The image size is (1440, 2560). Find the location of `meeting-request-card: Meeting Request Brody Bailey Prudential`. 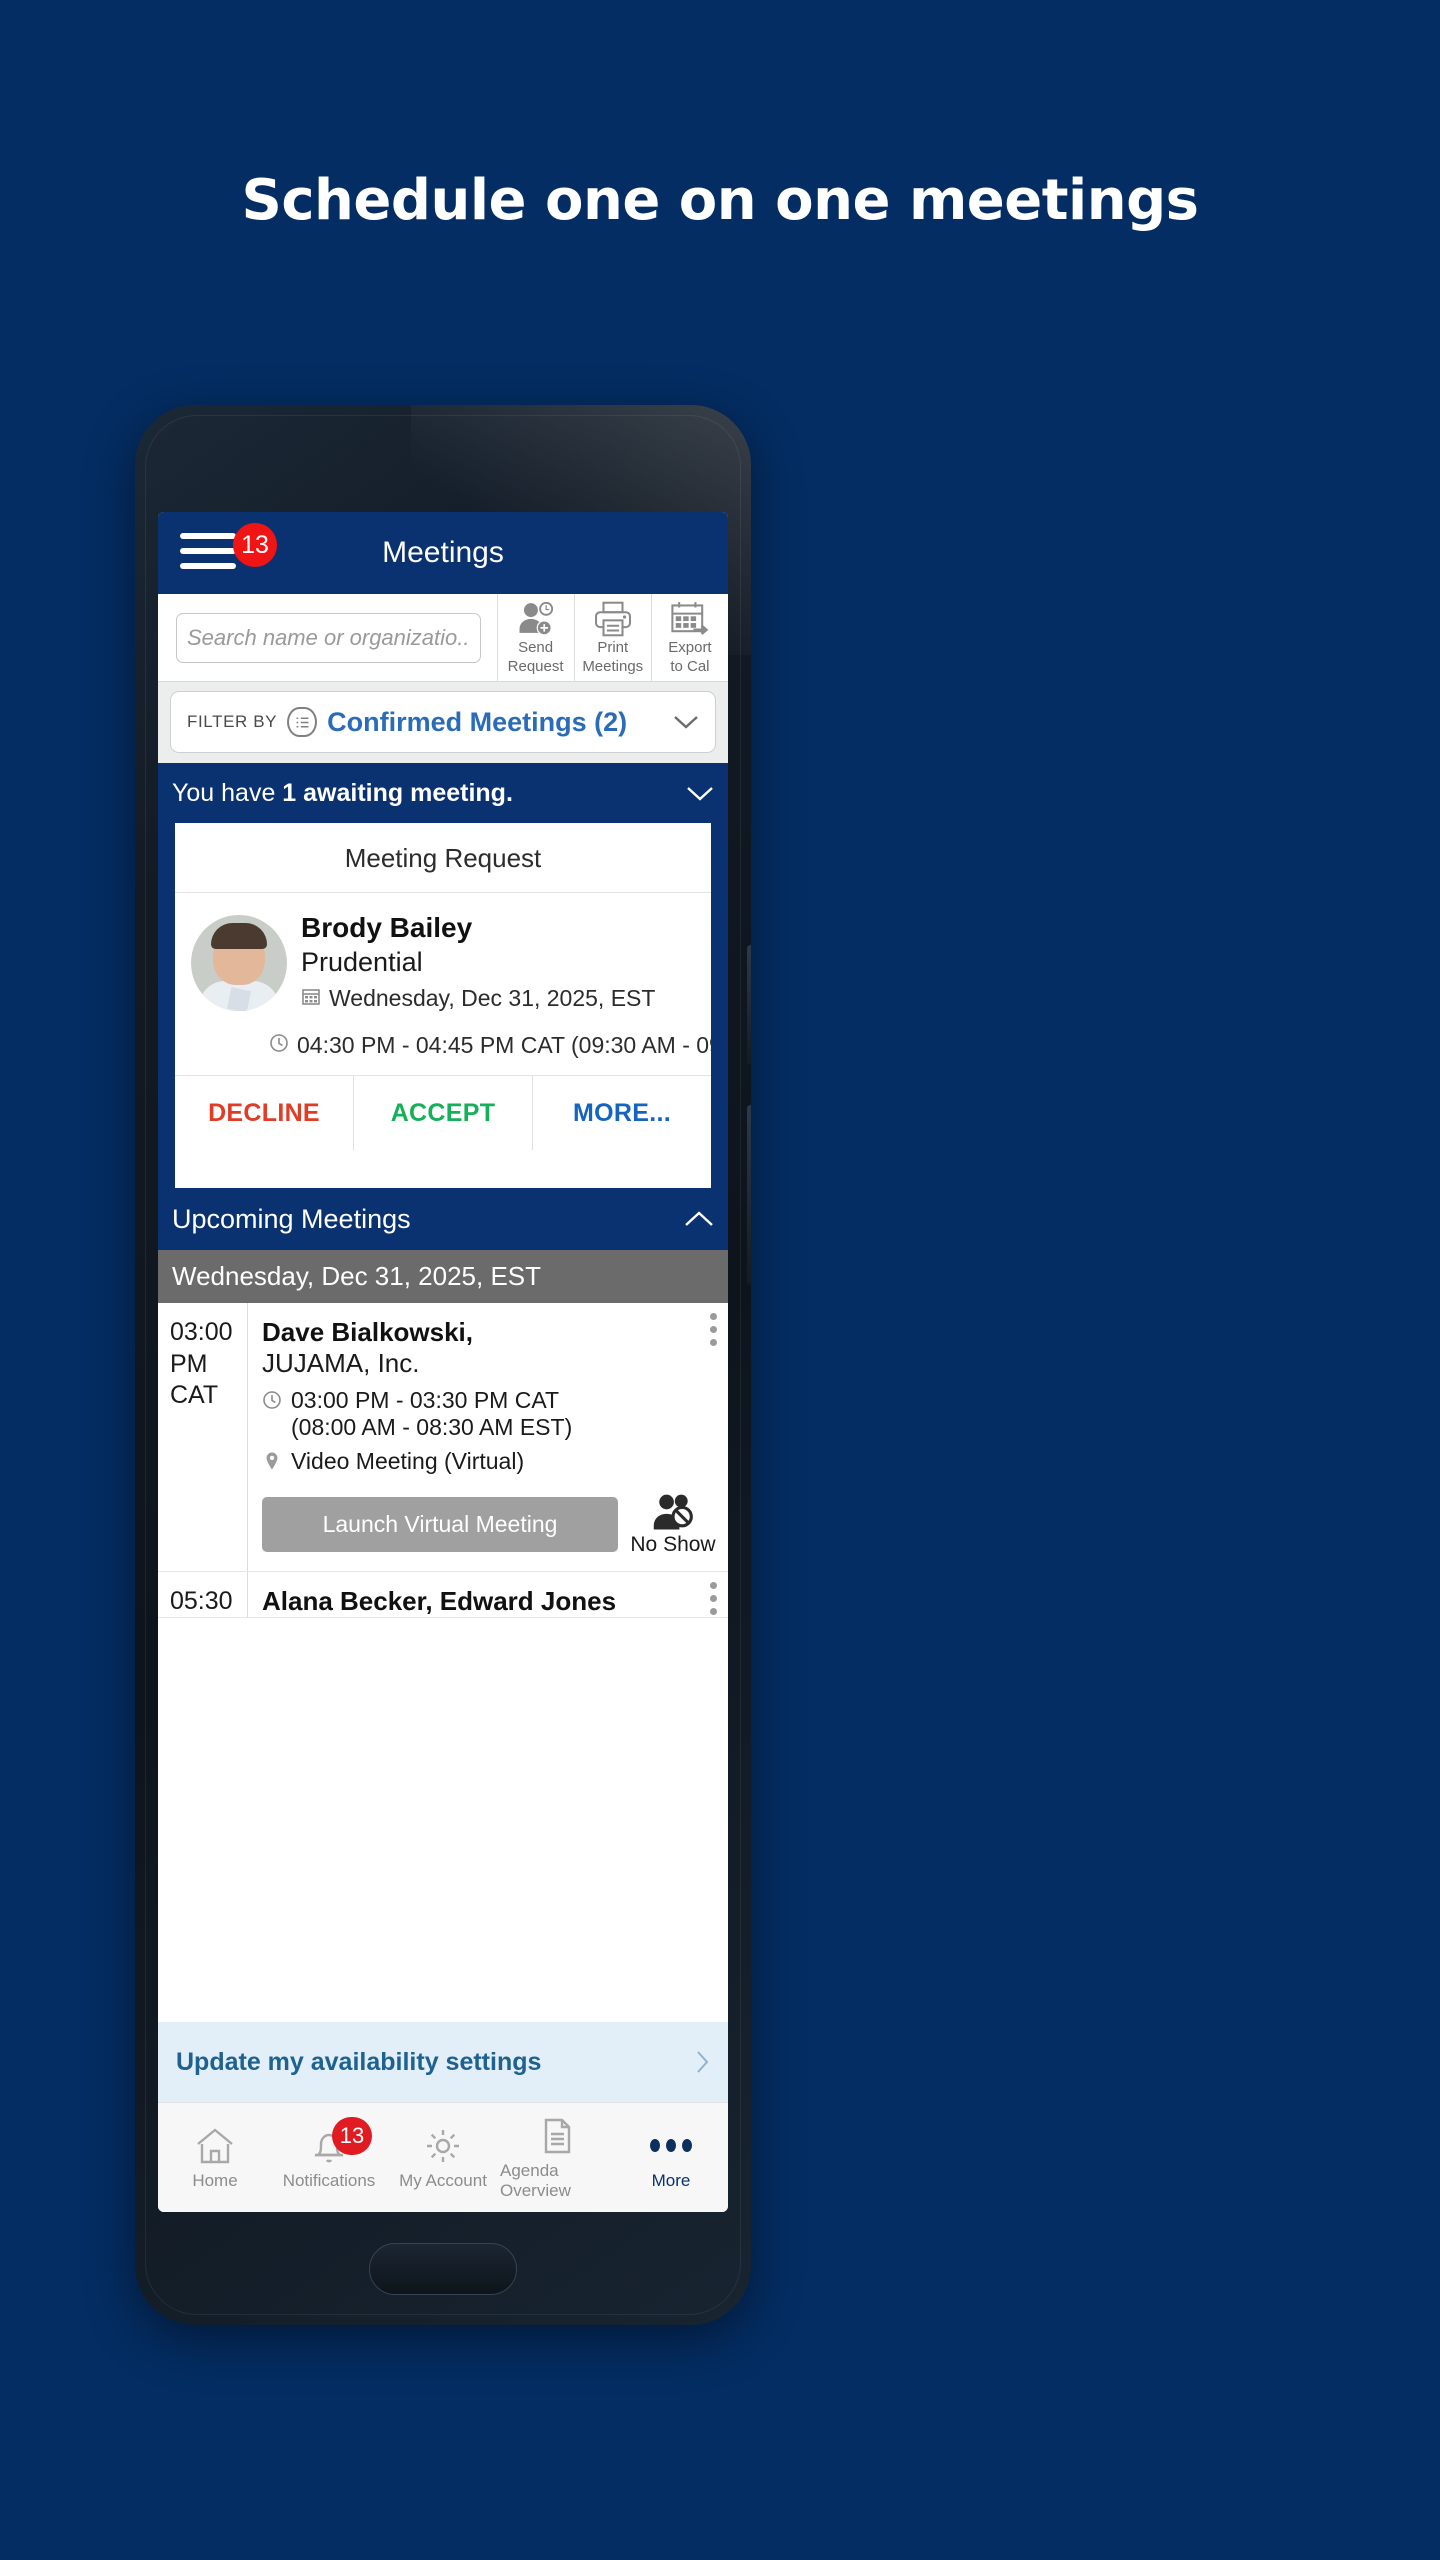

meeting-request-card: Meeting Request Brody Bailey Prudential is located at coordinates (443, 987).